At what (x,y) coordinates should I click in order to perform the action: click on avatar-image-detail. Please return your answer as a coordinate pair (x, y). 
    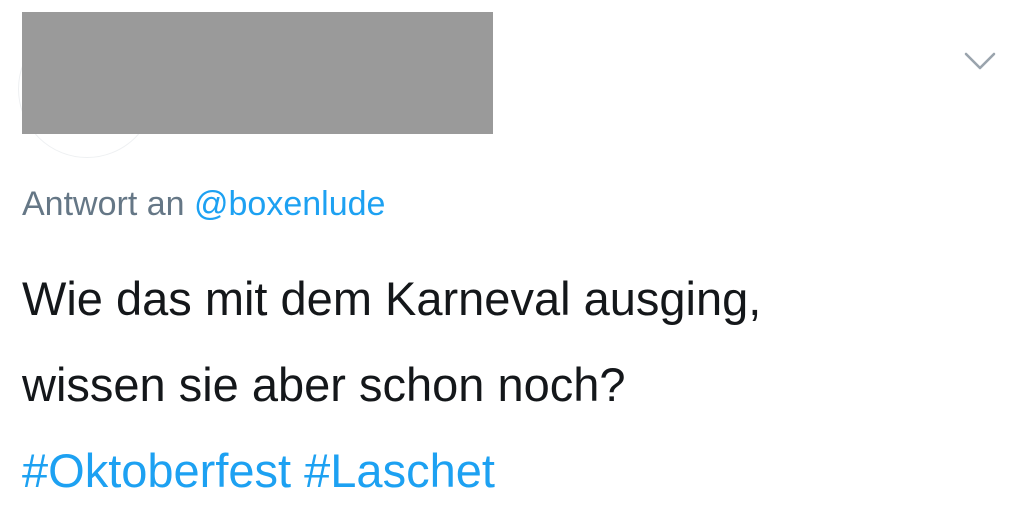
    Looking at the image, I should click on (141, 153).